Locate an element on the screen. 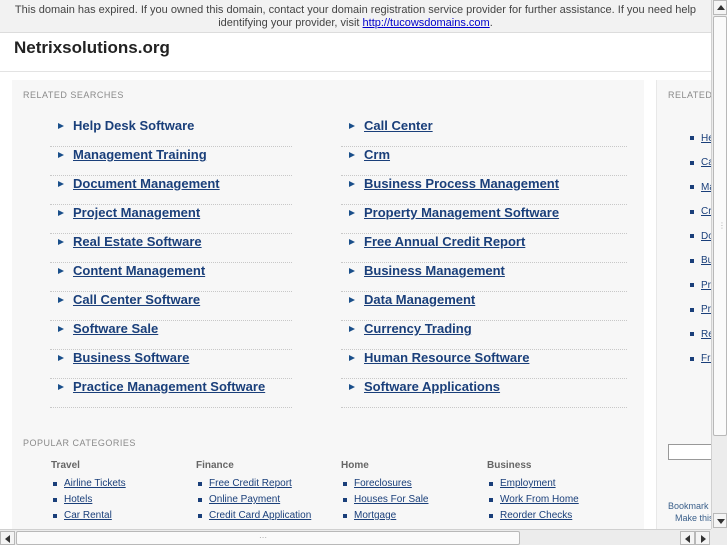  related-search-link: Software Sale is located at coordinates (115, 329).